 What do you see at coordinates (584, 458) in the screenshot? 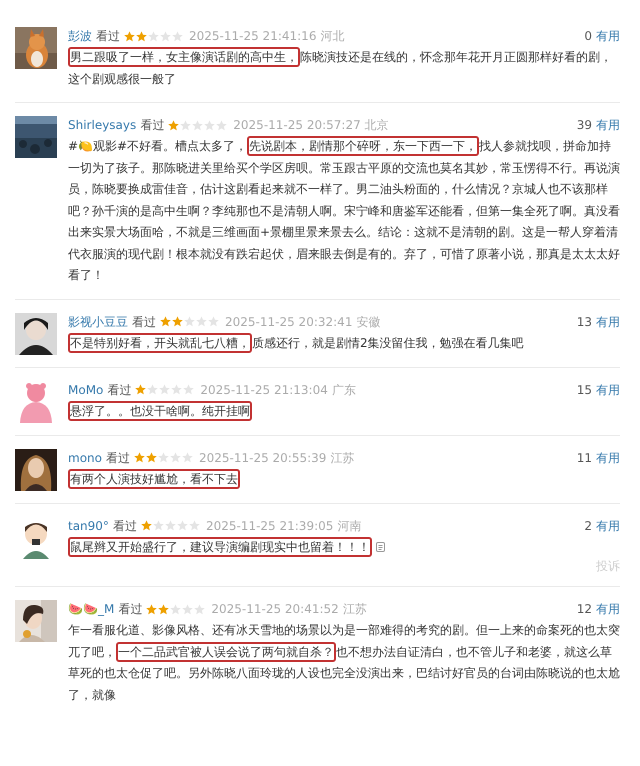
I see `useful-count: 11` at bounding box center [584, 458].